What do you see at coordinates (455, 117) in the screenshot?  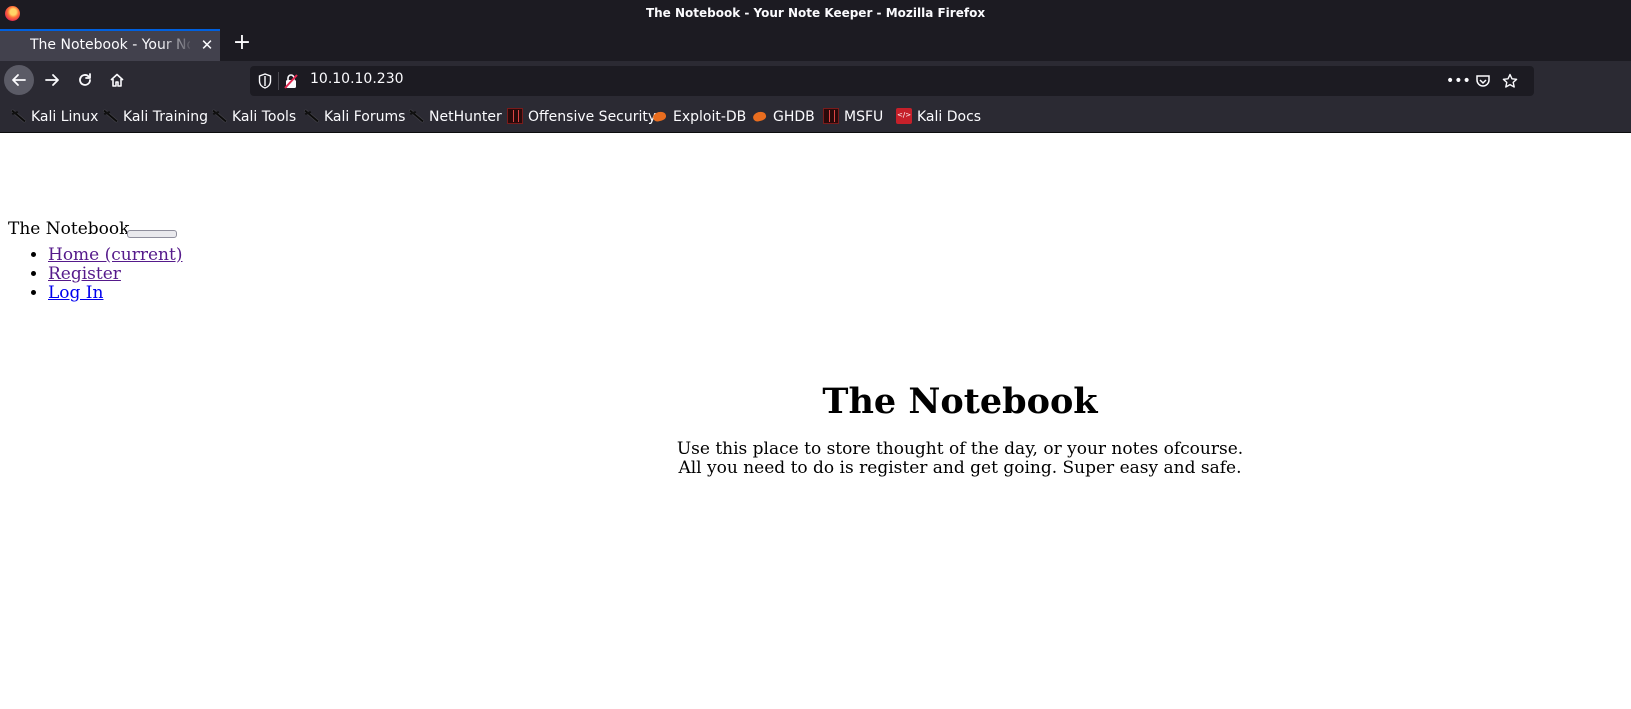 I see `bookmark-nethunter: NetHunter` at bounding box center [455, 117].